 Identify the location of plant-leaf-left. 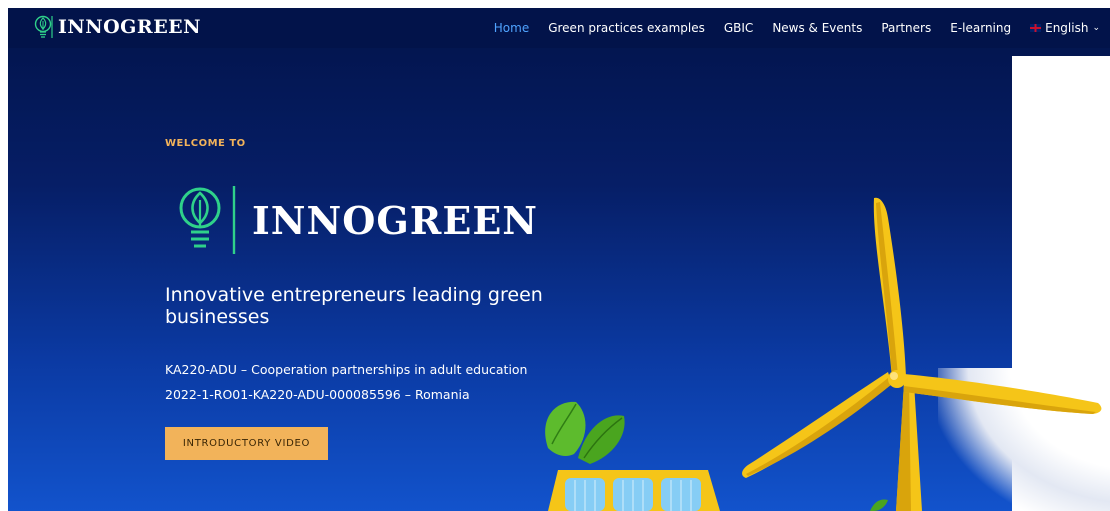
(565, 428).